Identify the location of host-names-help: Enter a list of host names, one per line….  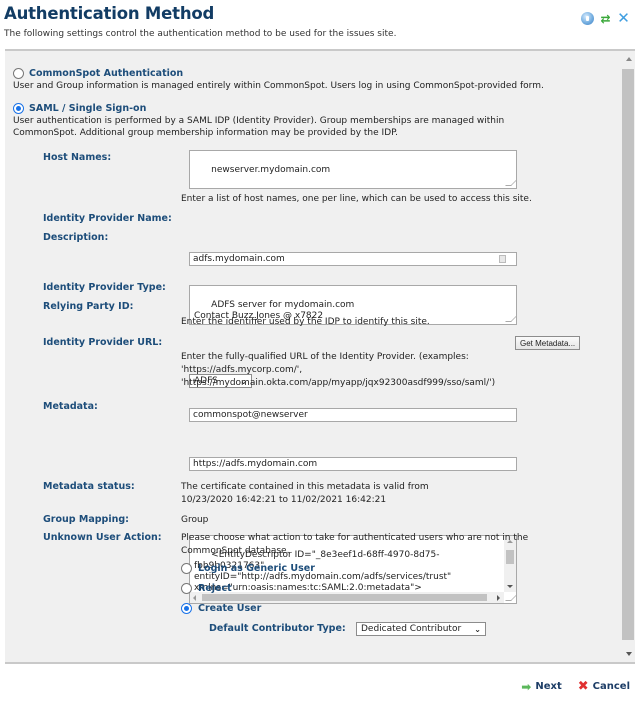
(356, 199).